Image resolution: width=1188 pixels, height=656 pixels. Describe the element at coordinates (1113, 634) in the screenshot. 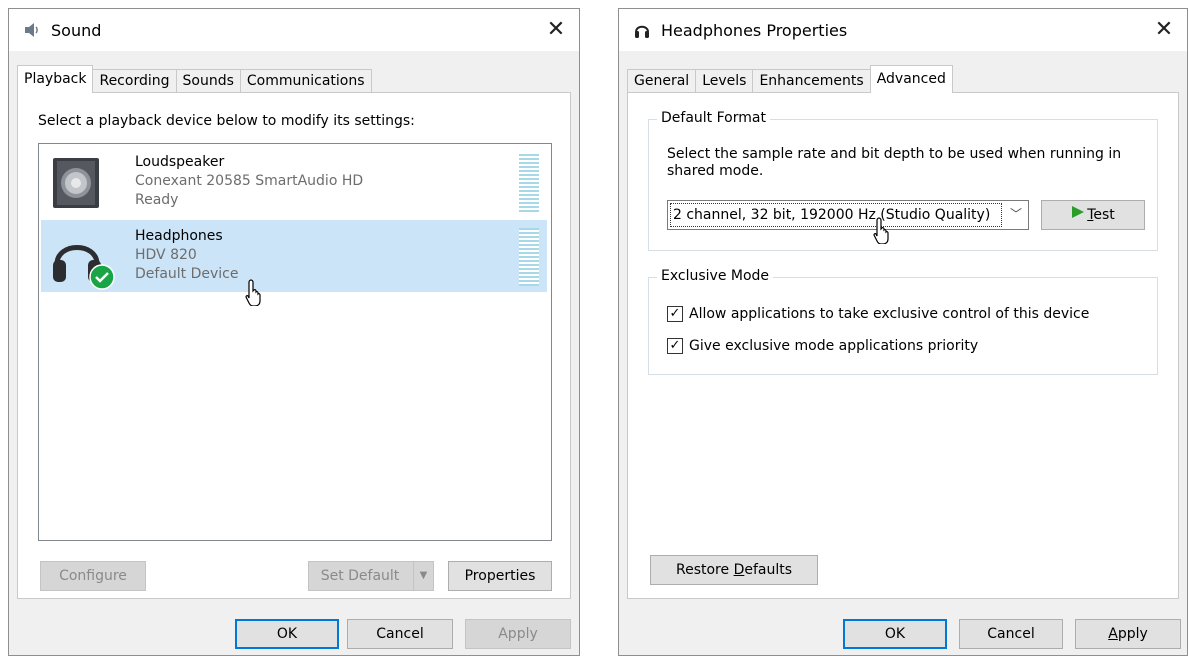

I see `apply-access-key: A` at that location.